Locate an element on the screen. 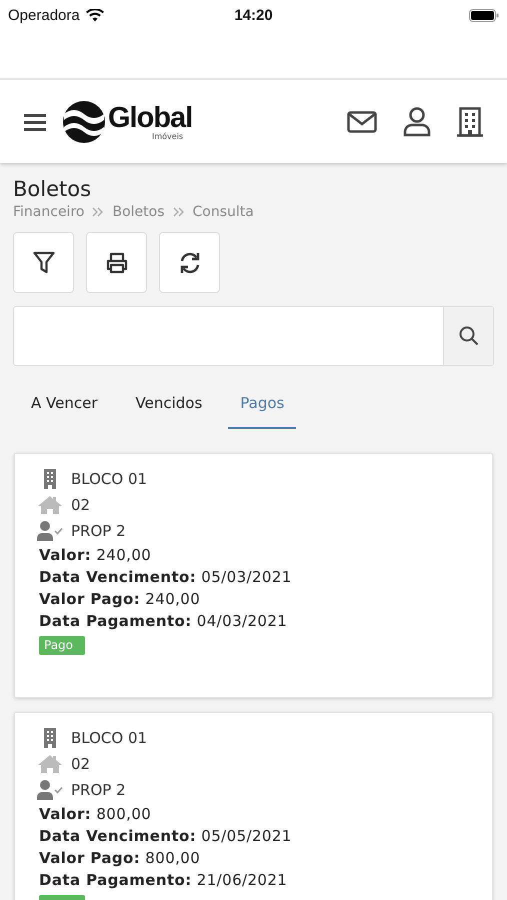 The height and width of the screenshot is (900, 507). bill-detail: Valor Pago: 800,00 is located at coordinates (120, 858).